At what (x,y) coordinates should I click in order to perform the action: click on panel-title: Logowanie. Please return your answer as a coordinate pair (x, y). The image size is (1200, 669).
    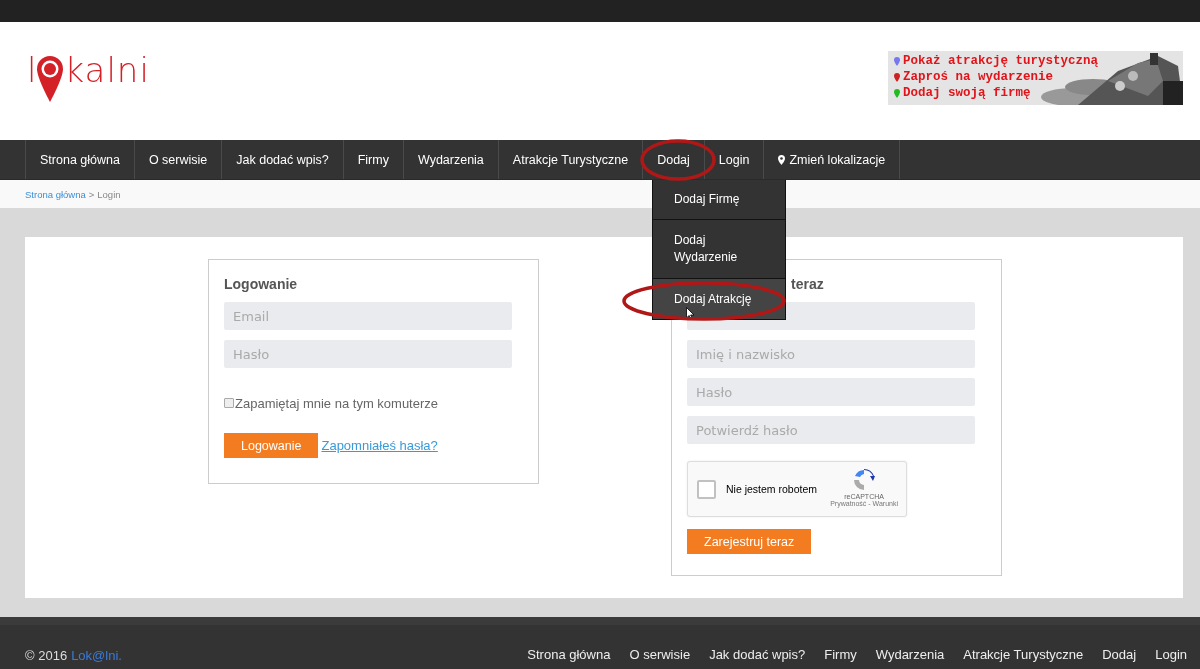
    Looking at the image, I should click on (261, 285).